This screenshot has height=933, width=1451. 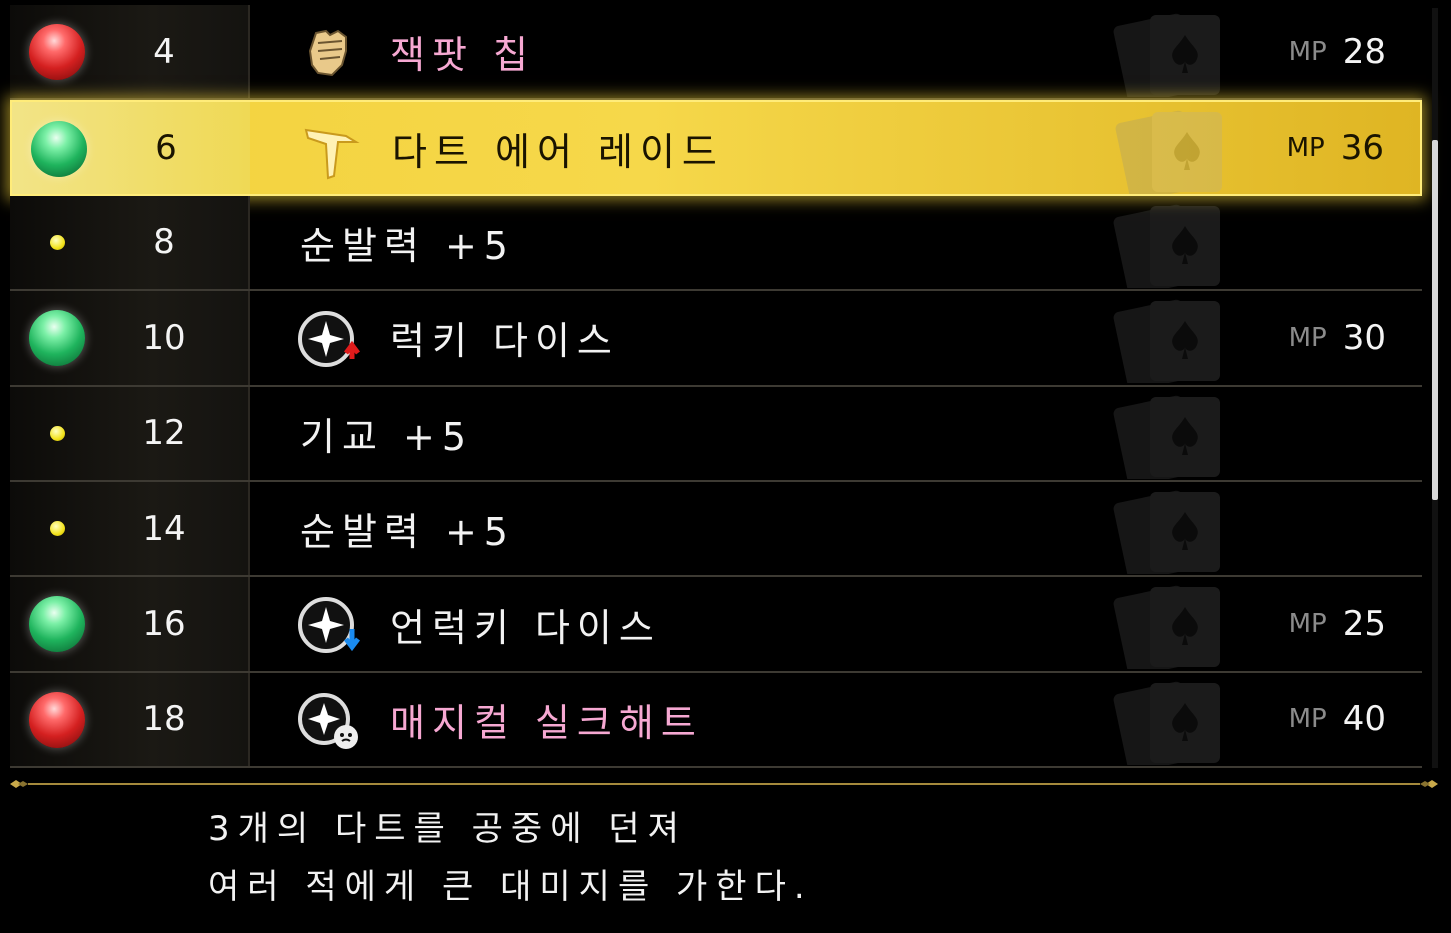 What do you see at coordinates (164, 242) in the screenshot?
I see `skill-level: 8` at bounding box center [164, 242].